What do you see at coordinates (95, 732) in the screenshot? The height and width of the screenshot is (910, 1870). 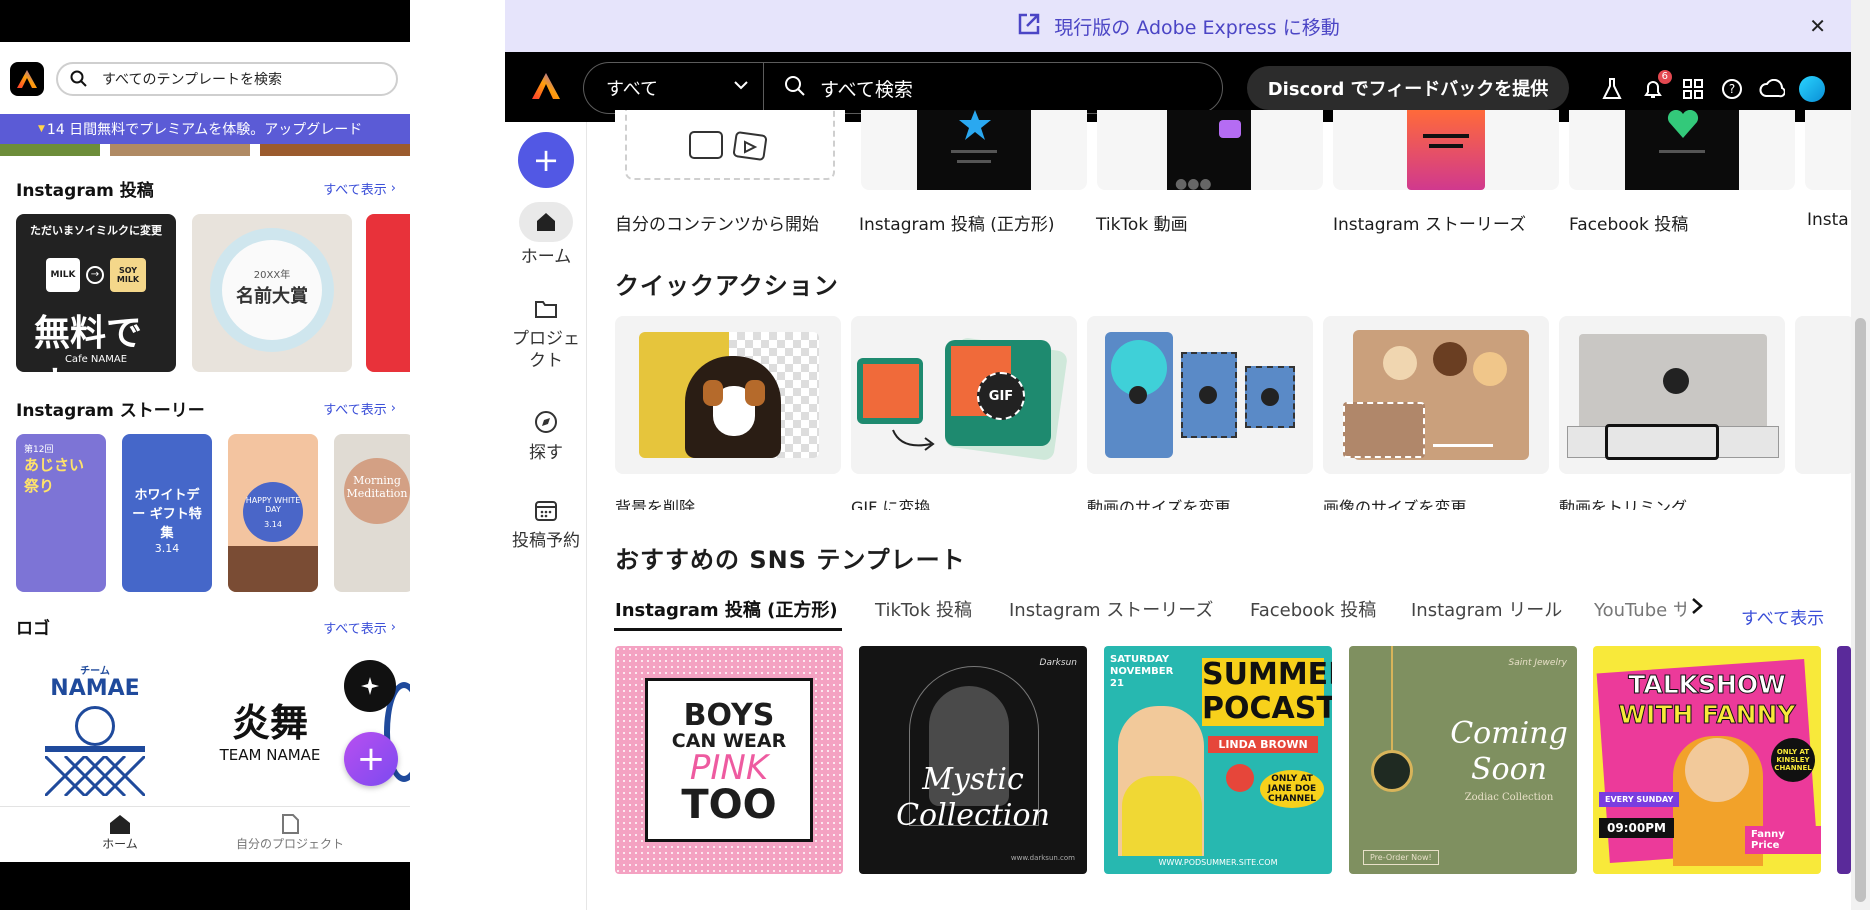 I see `logo-card-namae: チーム NAMAE` at bounding box center [95, 732].